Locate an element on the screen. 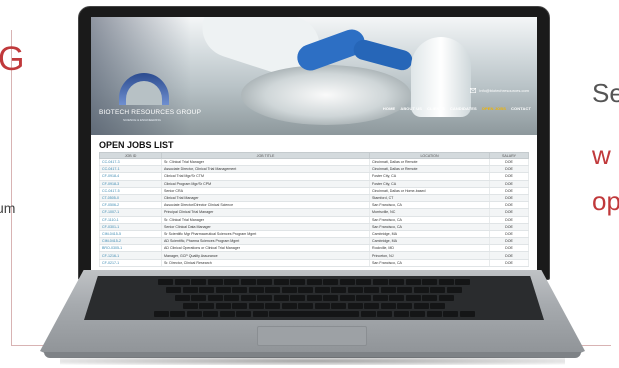 The image size is (619, 368). job-id-cell: CIM-0415-5 is located at coordinates (130, 234).